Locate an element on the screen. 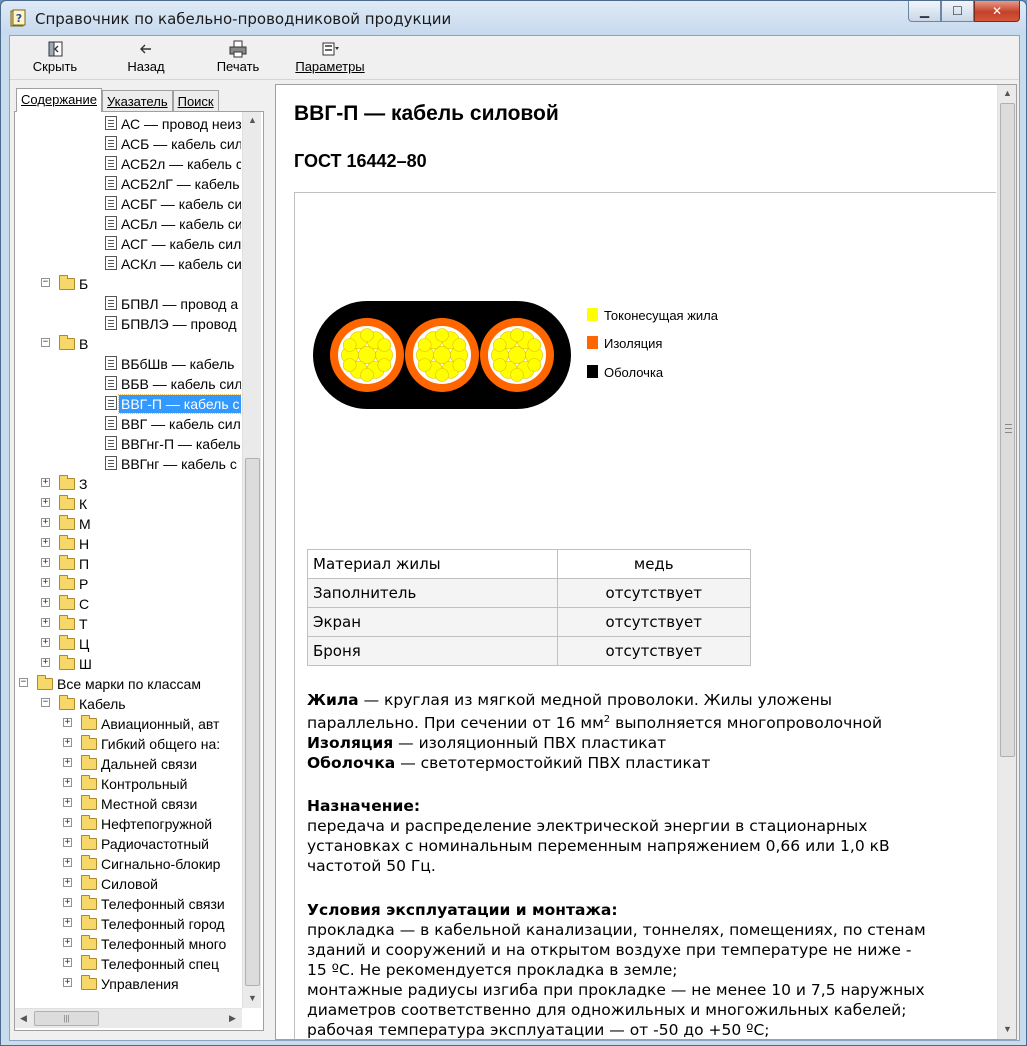  topic-scroll-thumb is located at coordinates (1007, 430).